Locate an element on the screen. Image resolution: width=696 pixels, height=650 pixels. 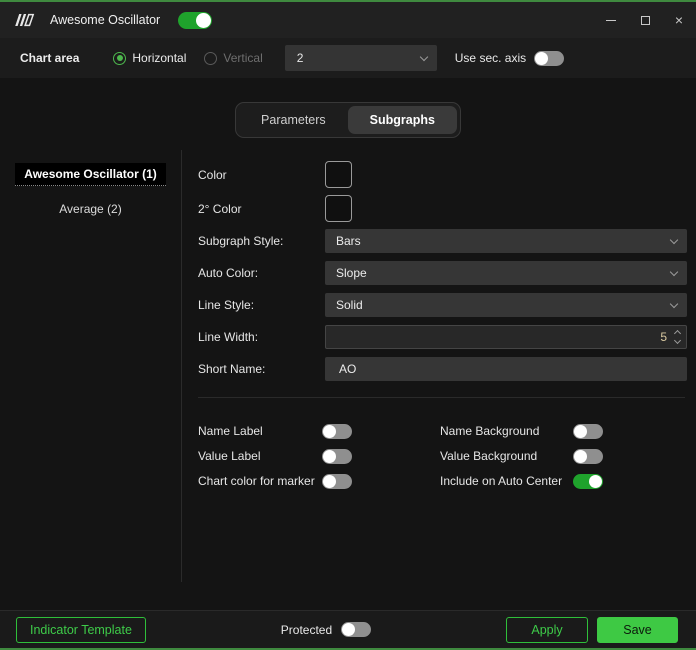
protected-toggle is located at coordinates (356, 629).